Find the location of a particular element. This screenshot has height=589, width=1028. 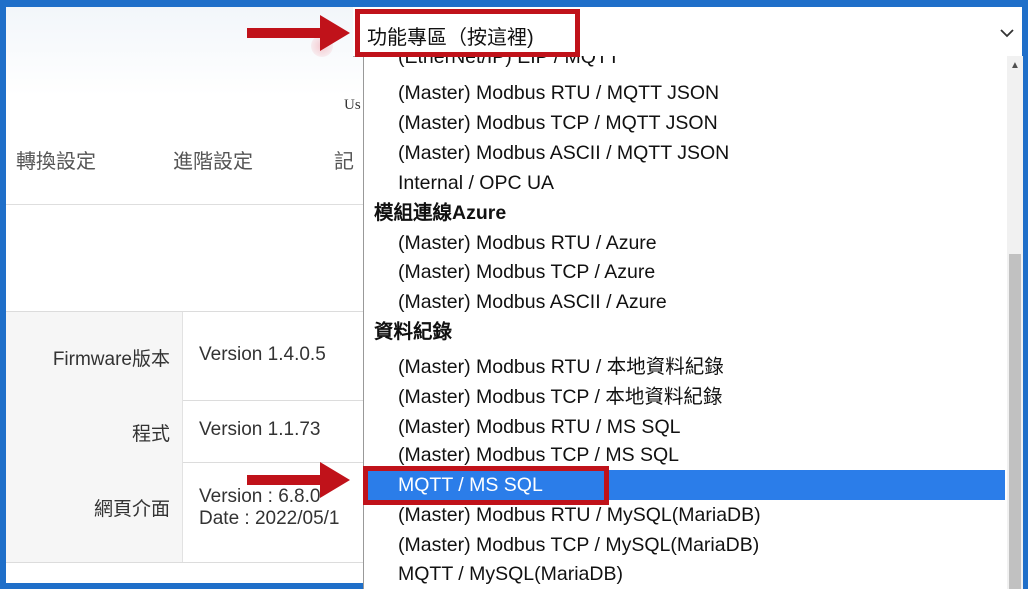

nav-item-conversion: 轉換設定 is located at coordinates (56, 159).